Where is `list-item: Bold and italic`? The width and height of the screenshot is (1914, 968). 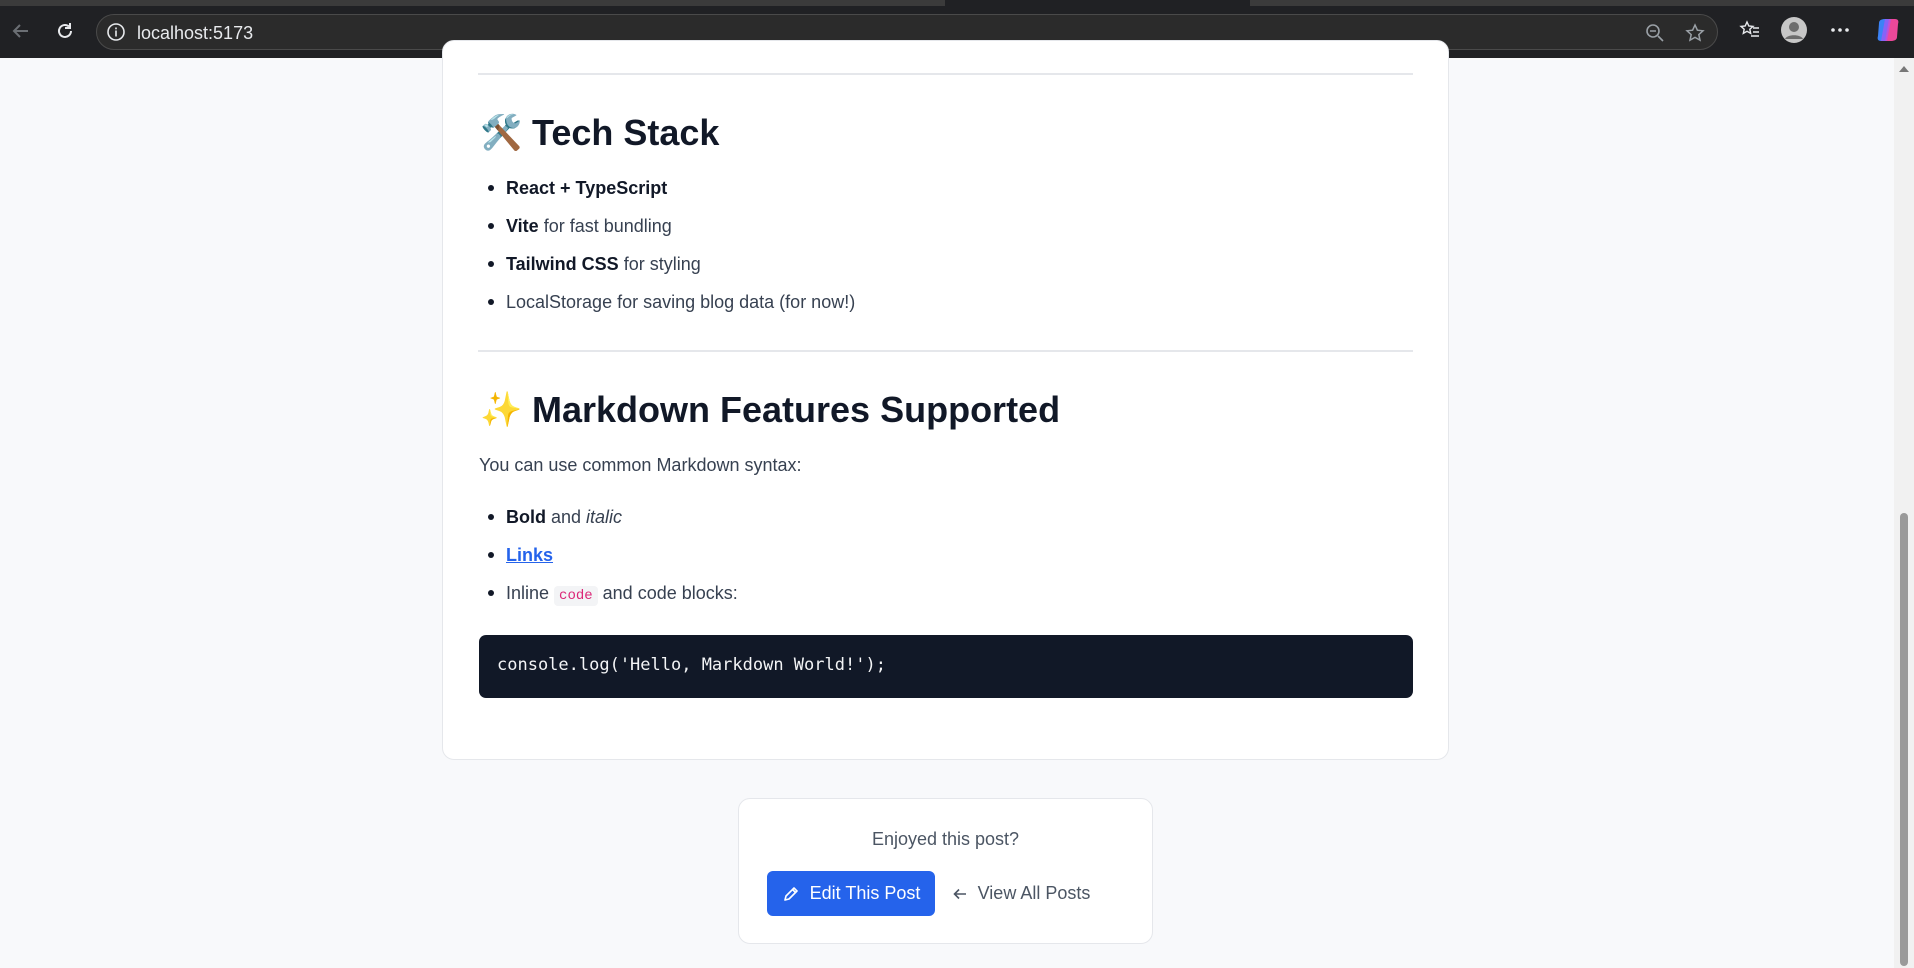 list-item: Bold and italic is located at coordinates (609, 524).